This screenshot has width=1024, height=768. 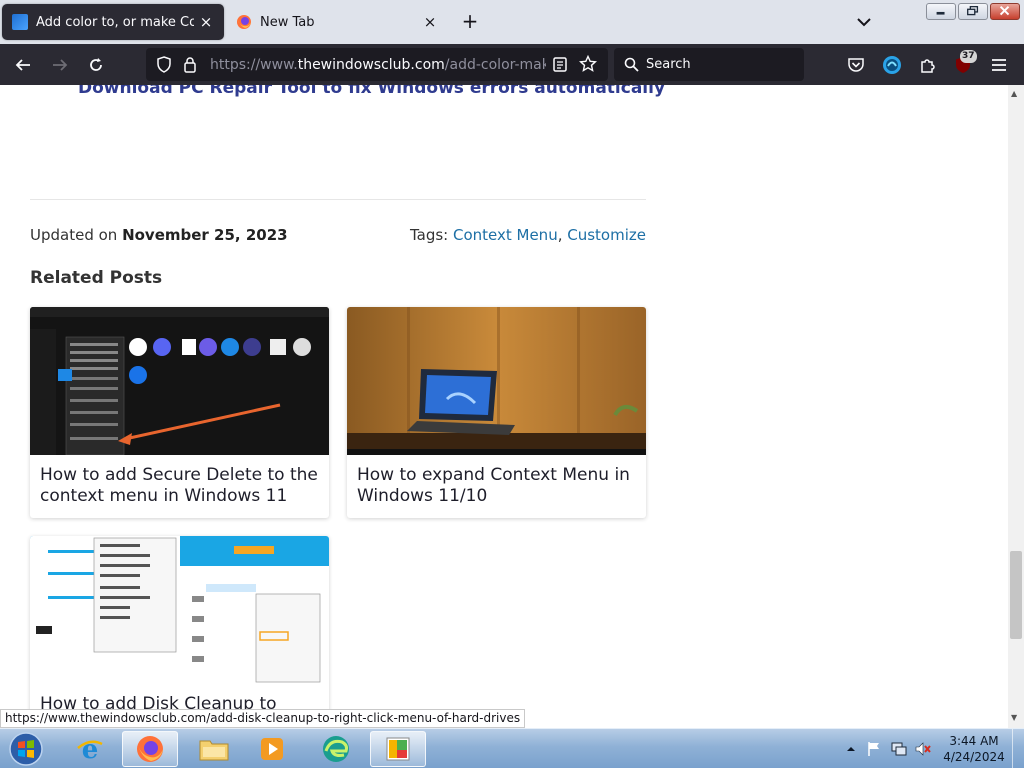 I want to click on url-prefix: https://www., so click(x=254, y=65).